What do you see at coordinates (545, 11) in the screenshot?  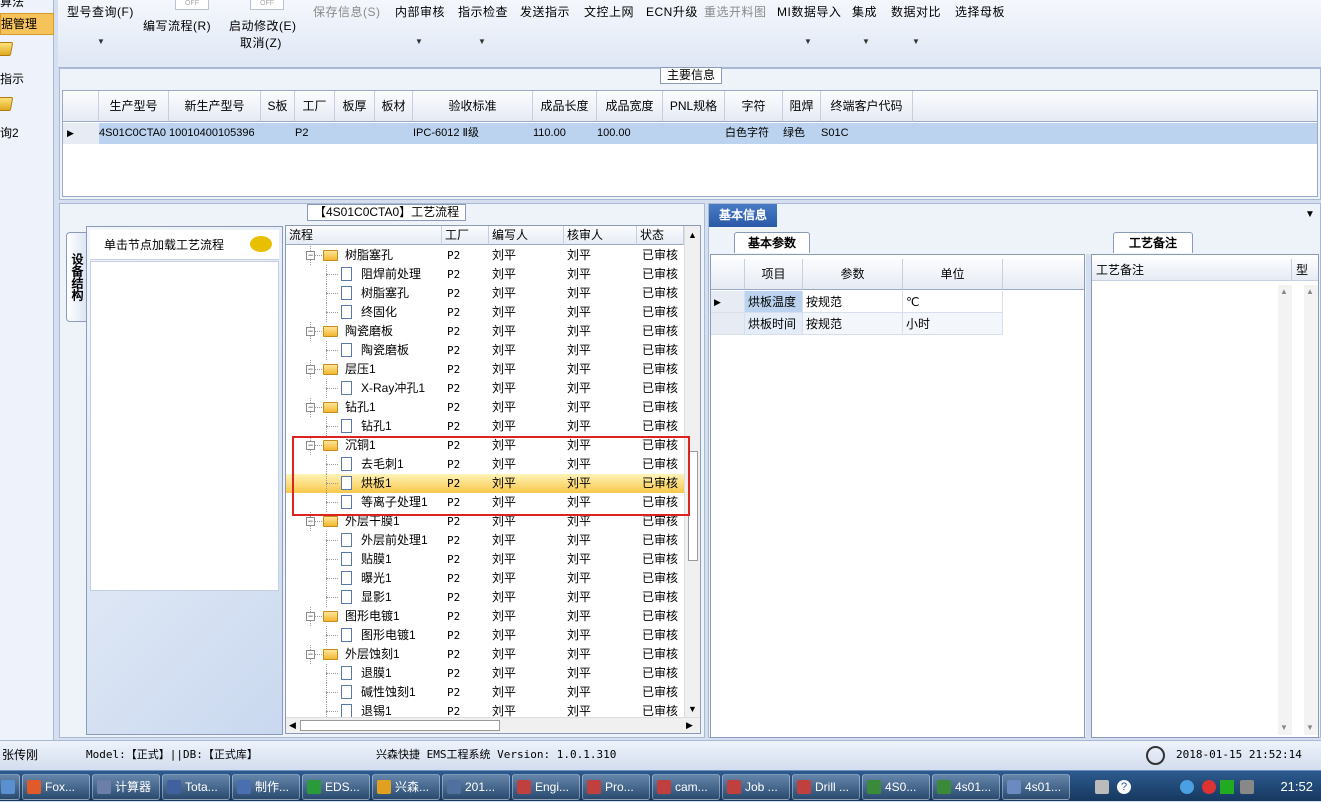 I see `send-instruction-button: 发送指示` at bounding box center [545, 11].